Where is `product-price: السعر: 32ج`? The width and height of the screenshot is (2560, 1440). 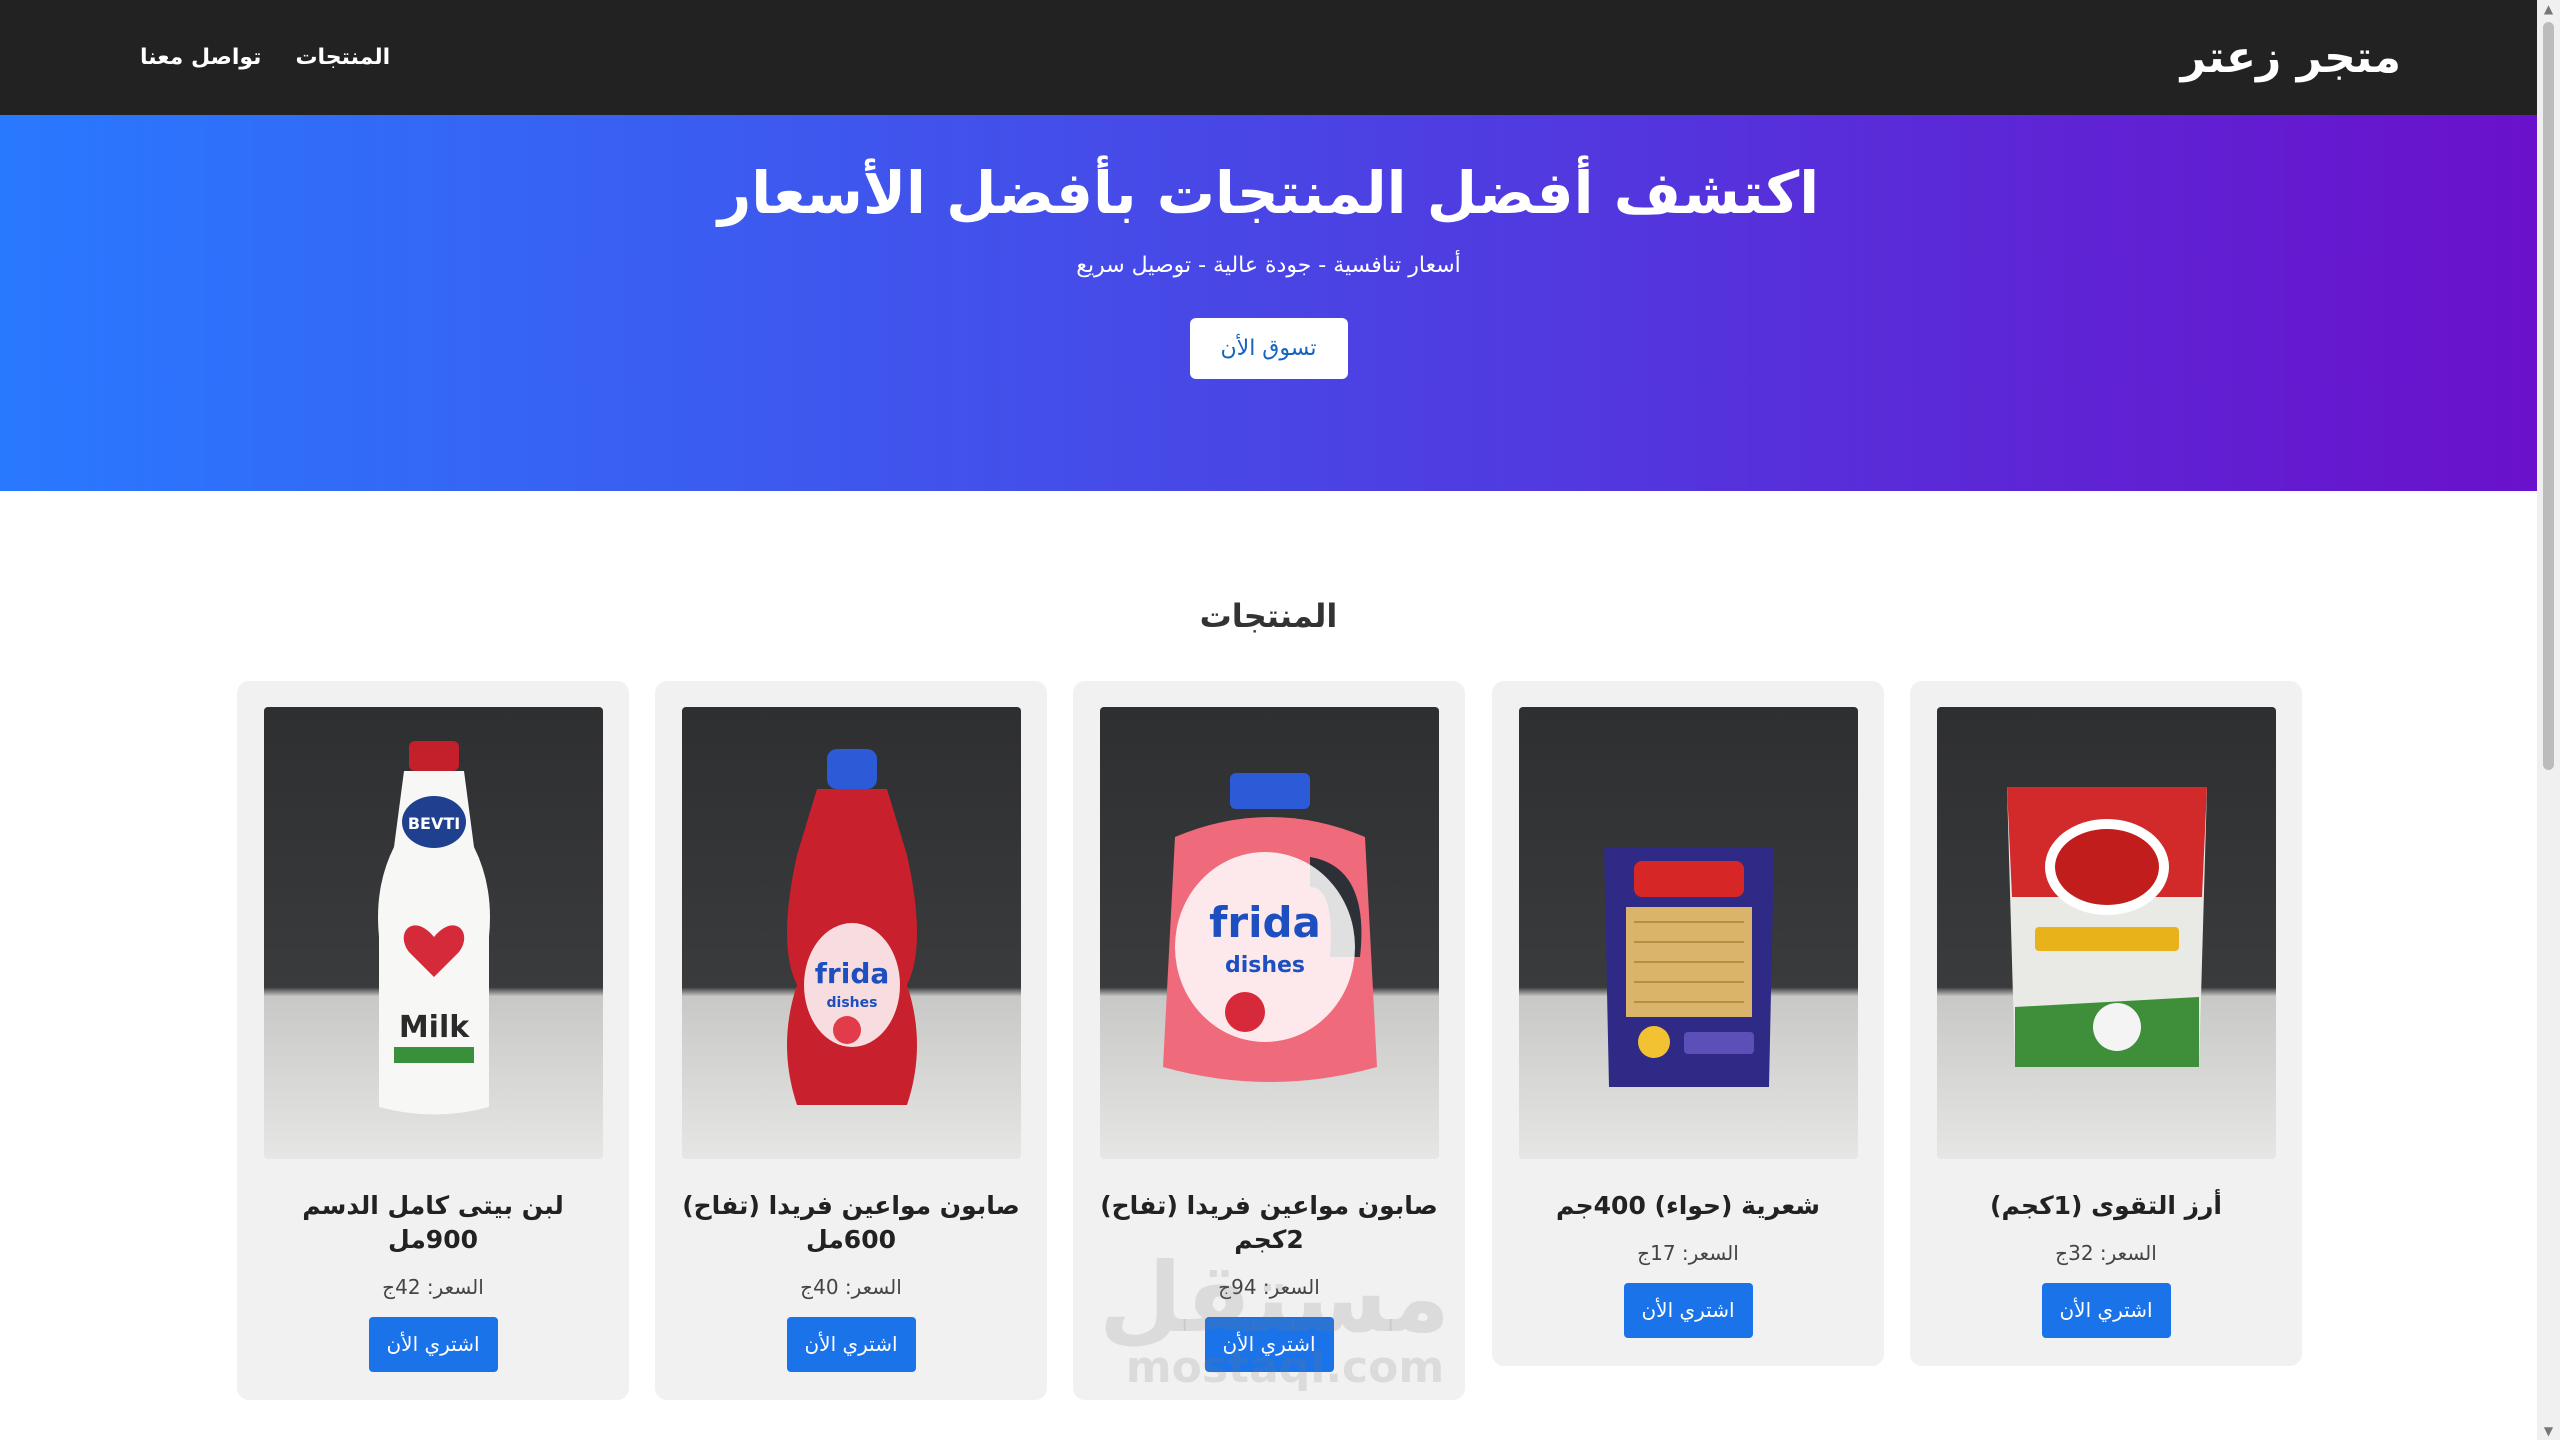
product-price: السعر: 32ج is located at coordinates (2106, 1252).